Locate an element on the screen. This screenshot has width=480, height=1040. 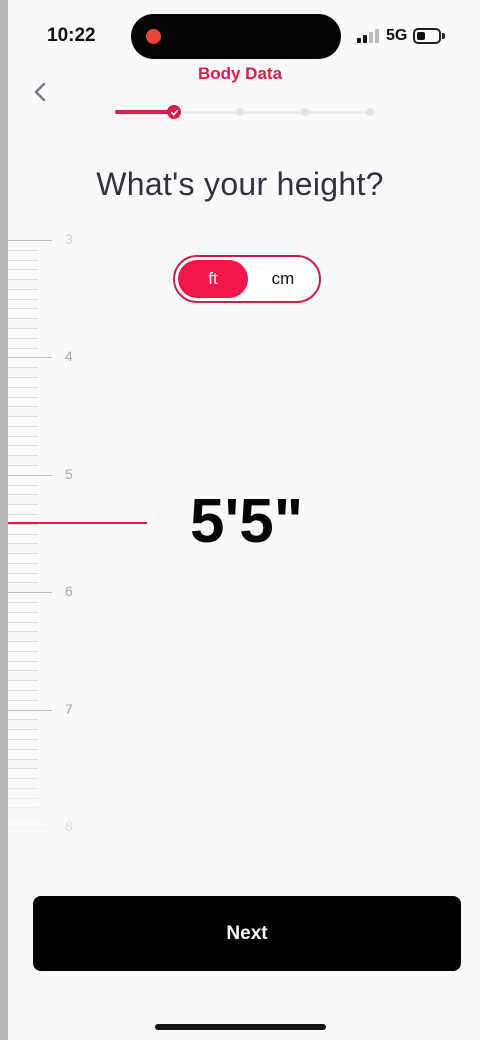
ruler-label: 5 is located at coordinates (69, 473).